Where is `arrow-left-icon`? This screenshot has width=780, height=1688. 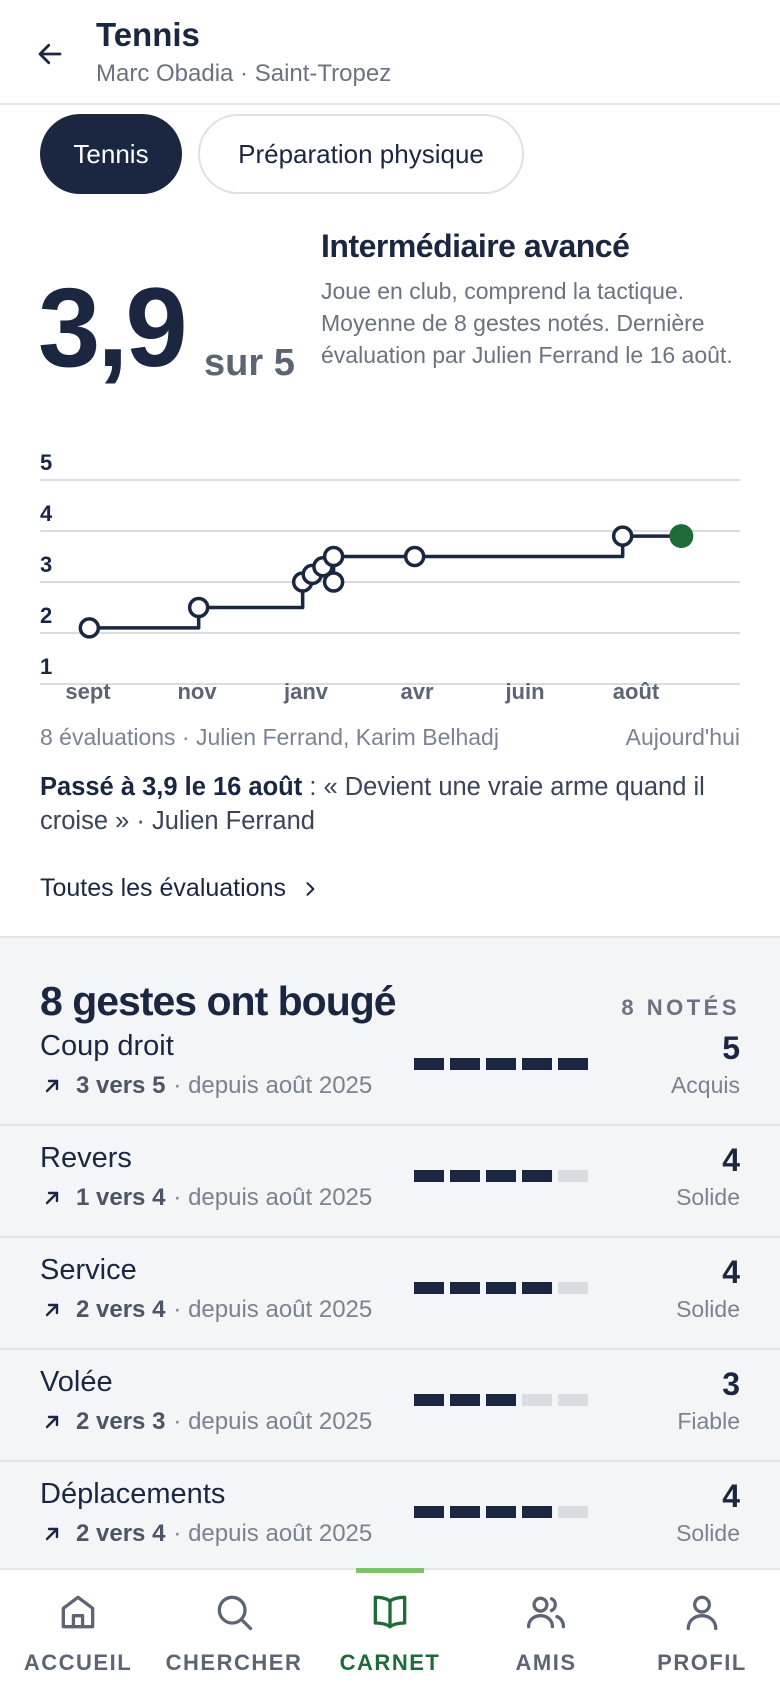 arrow-left-icon is located at coordinates (50, 54).